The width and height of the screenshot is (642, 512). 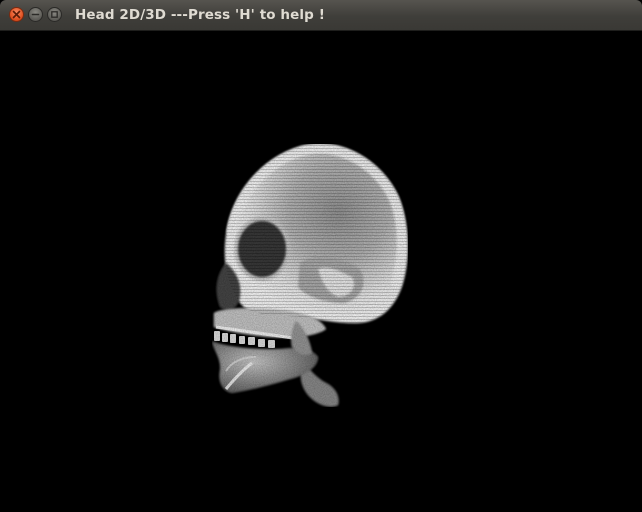 I want to click on close-button, so click(x=16, y=14).